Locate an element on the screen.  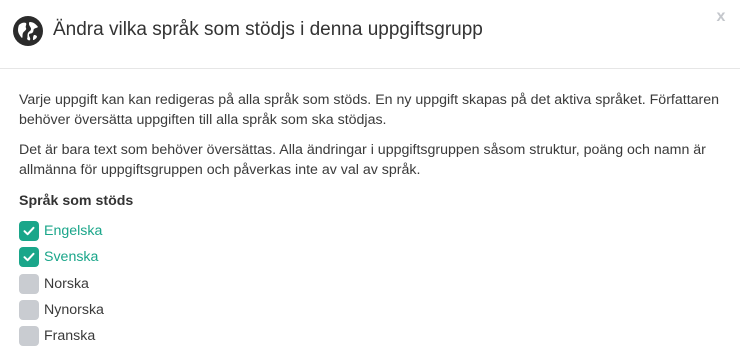
language-label: Nynorska is located at coordinates (74, 309).